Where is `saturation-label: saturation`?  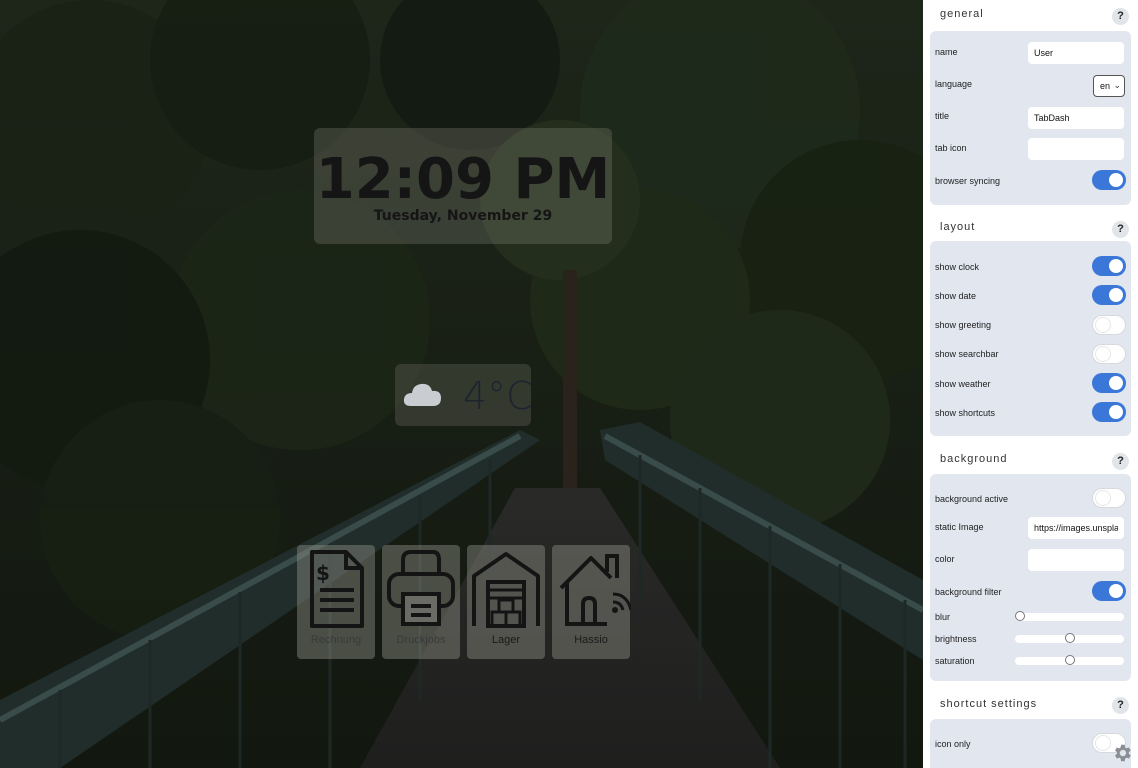 saturation-label: saturation is located at coordinates (955, 661).